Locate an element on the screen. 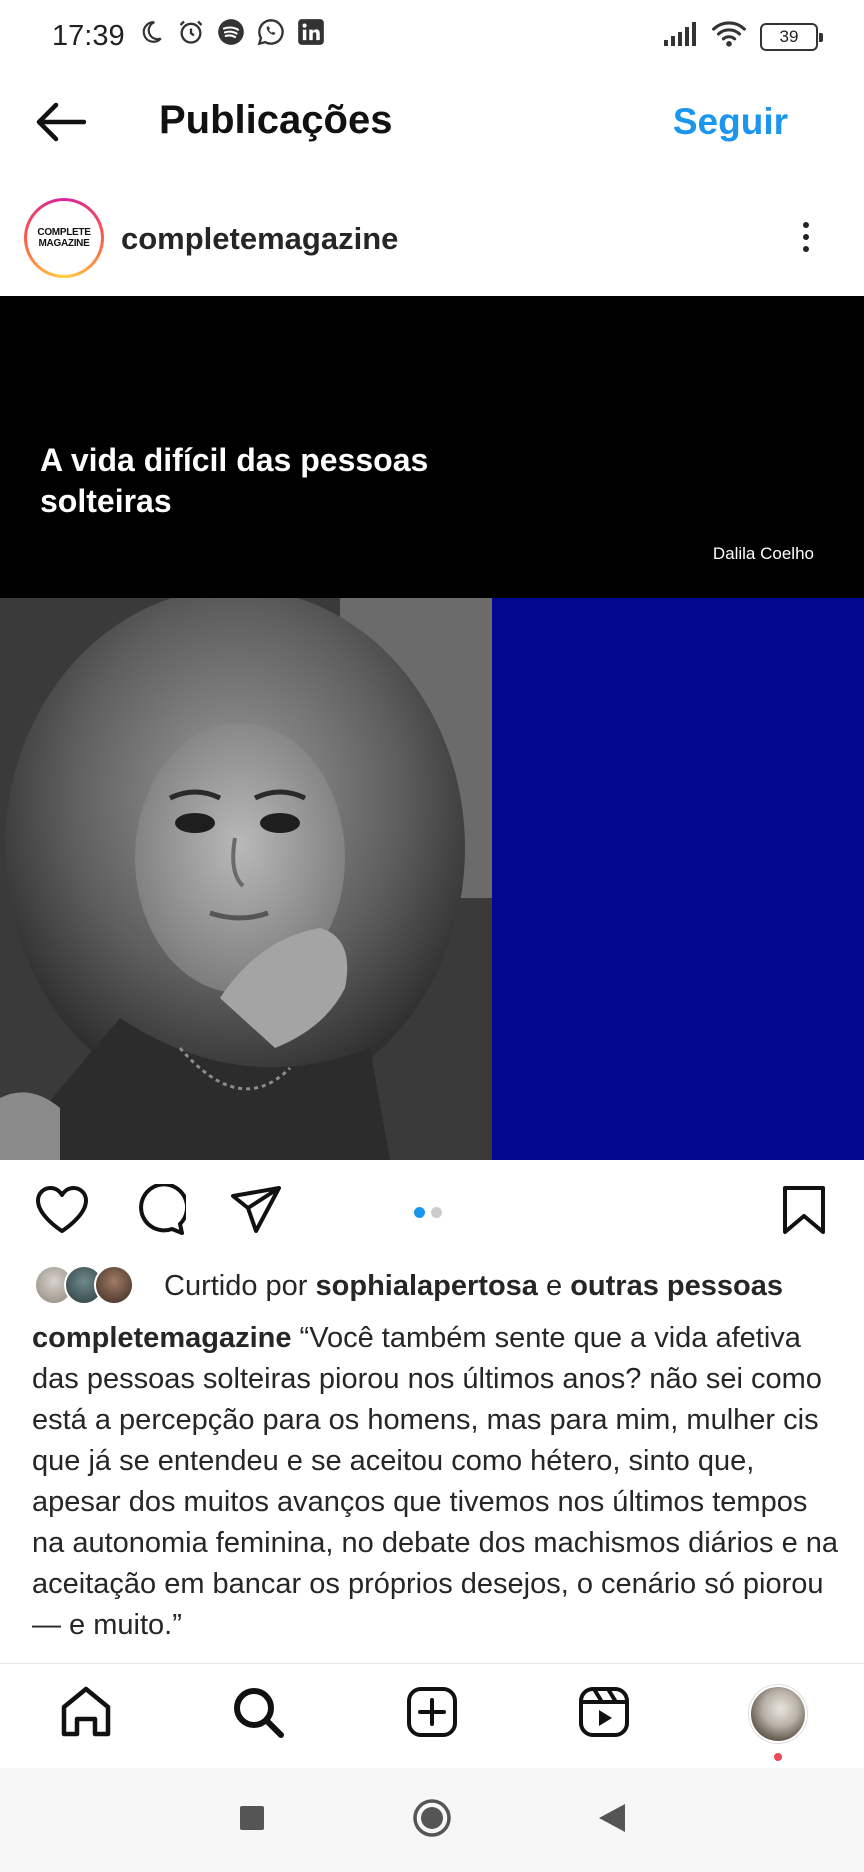  post-actions is located at coordinates (432, 1210).